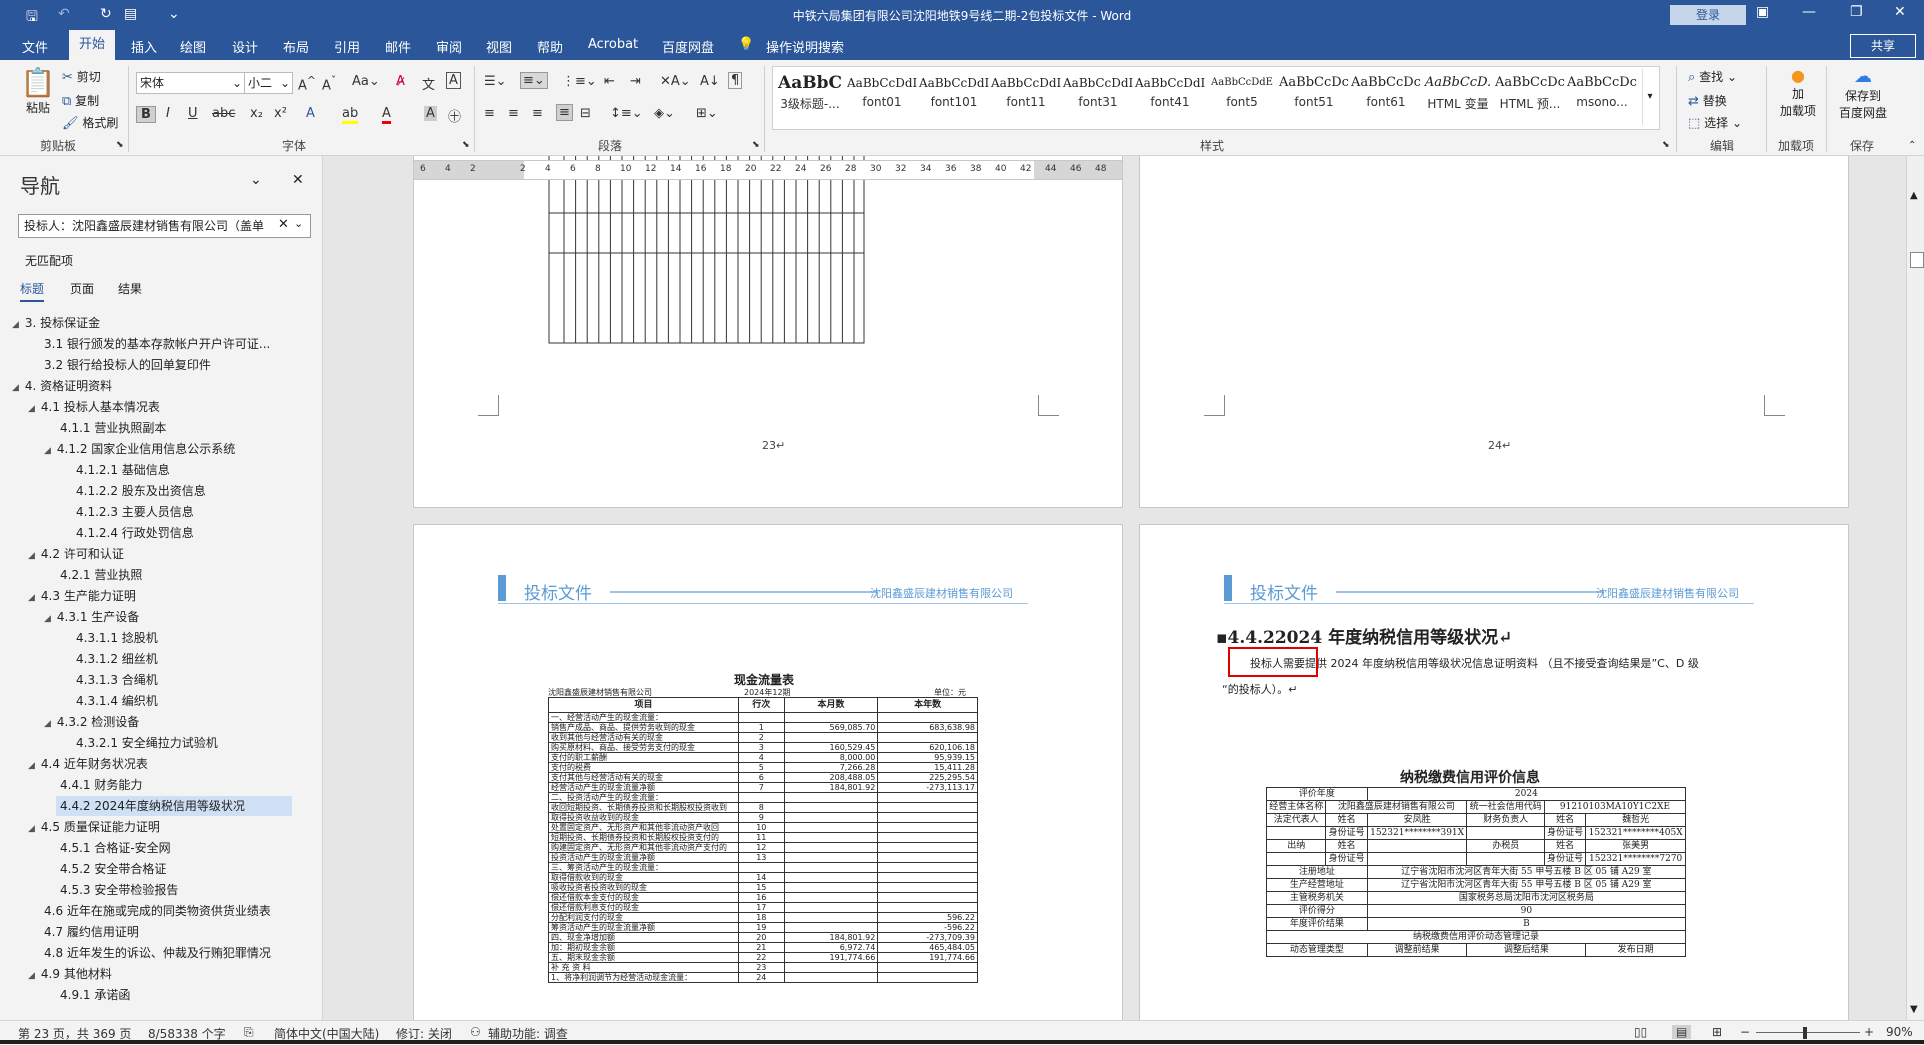 Image resolution: width=1924 pixels, height=1045 pixels. What do you see at coordinates (1899, 1032) in the screenshot?
I see `zoom-level: 90%` at bounding box center [1899, 1032].